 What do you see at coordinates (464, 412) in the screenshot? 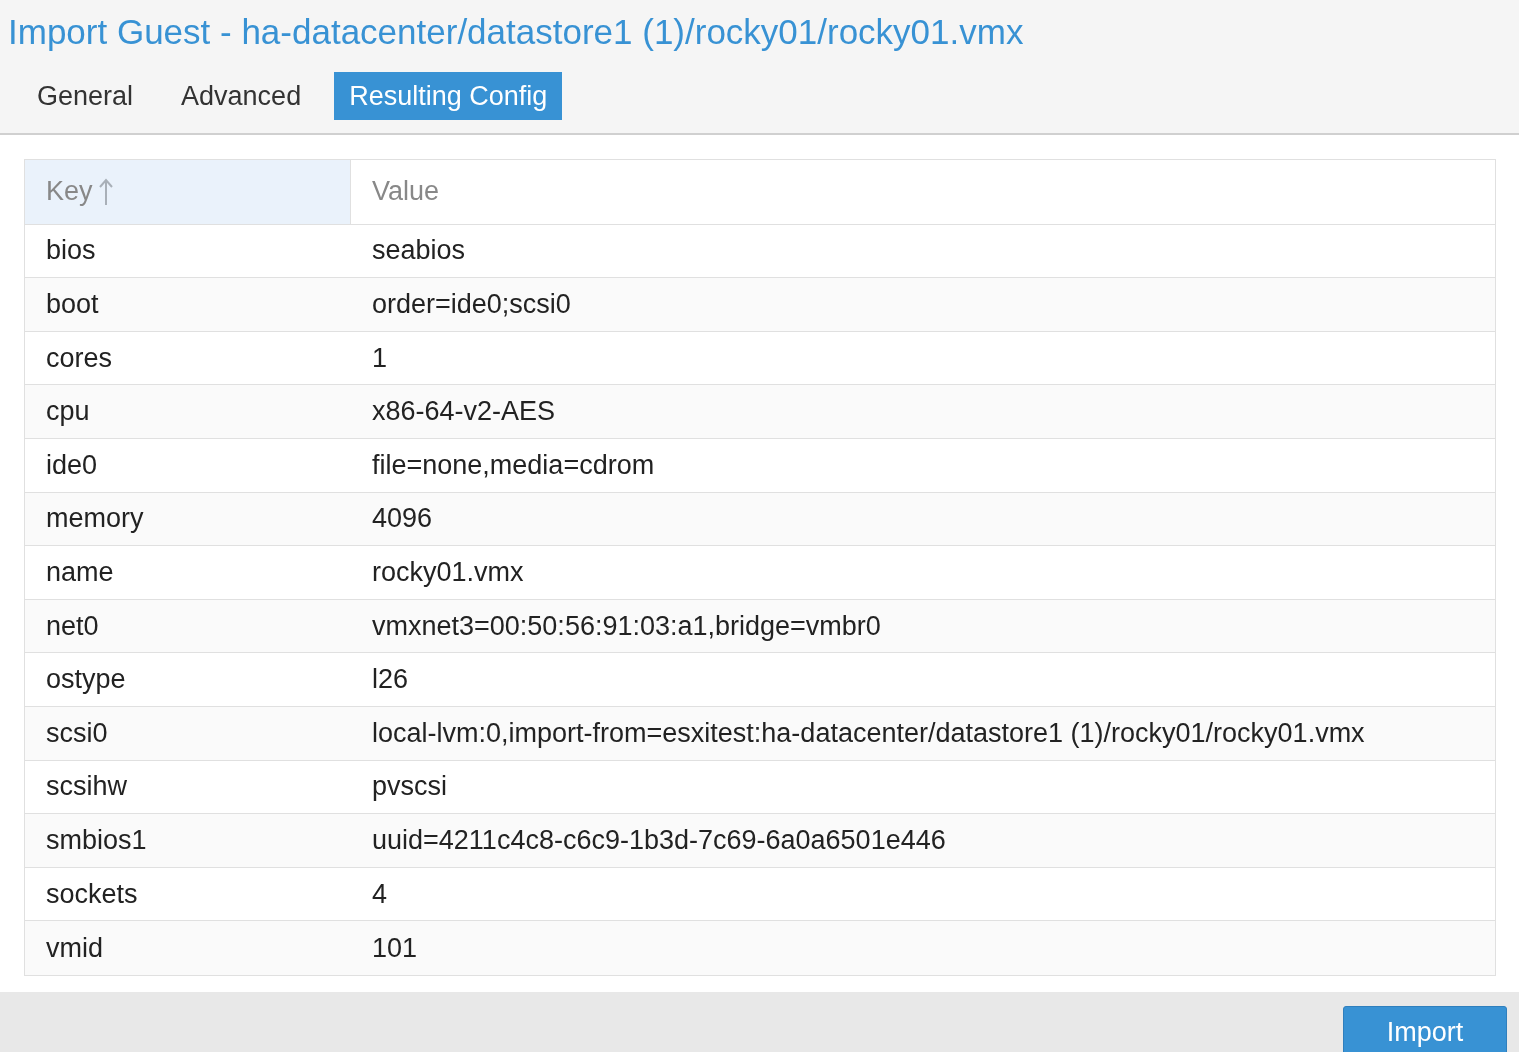
I see `table-cell-text: x86-64-v2-AES` at bounding box center [464, 412].